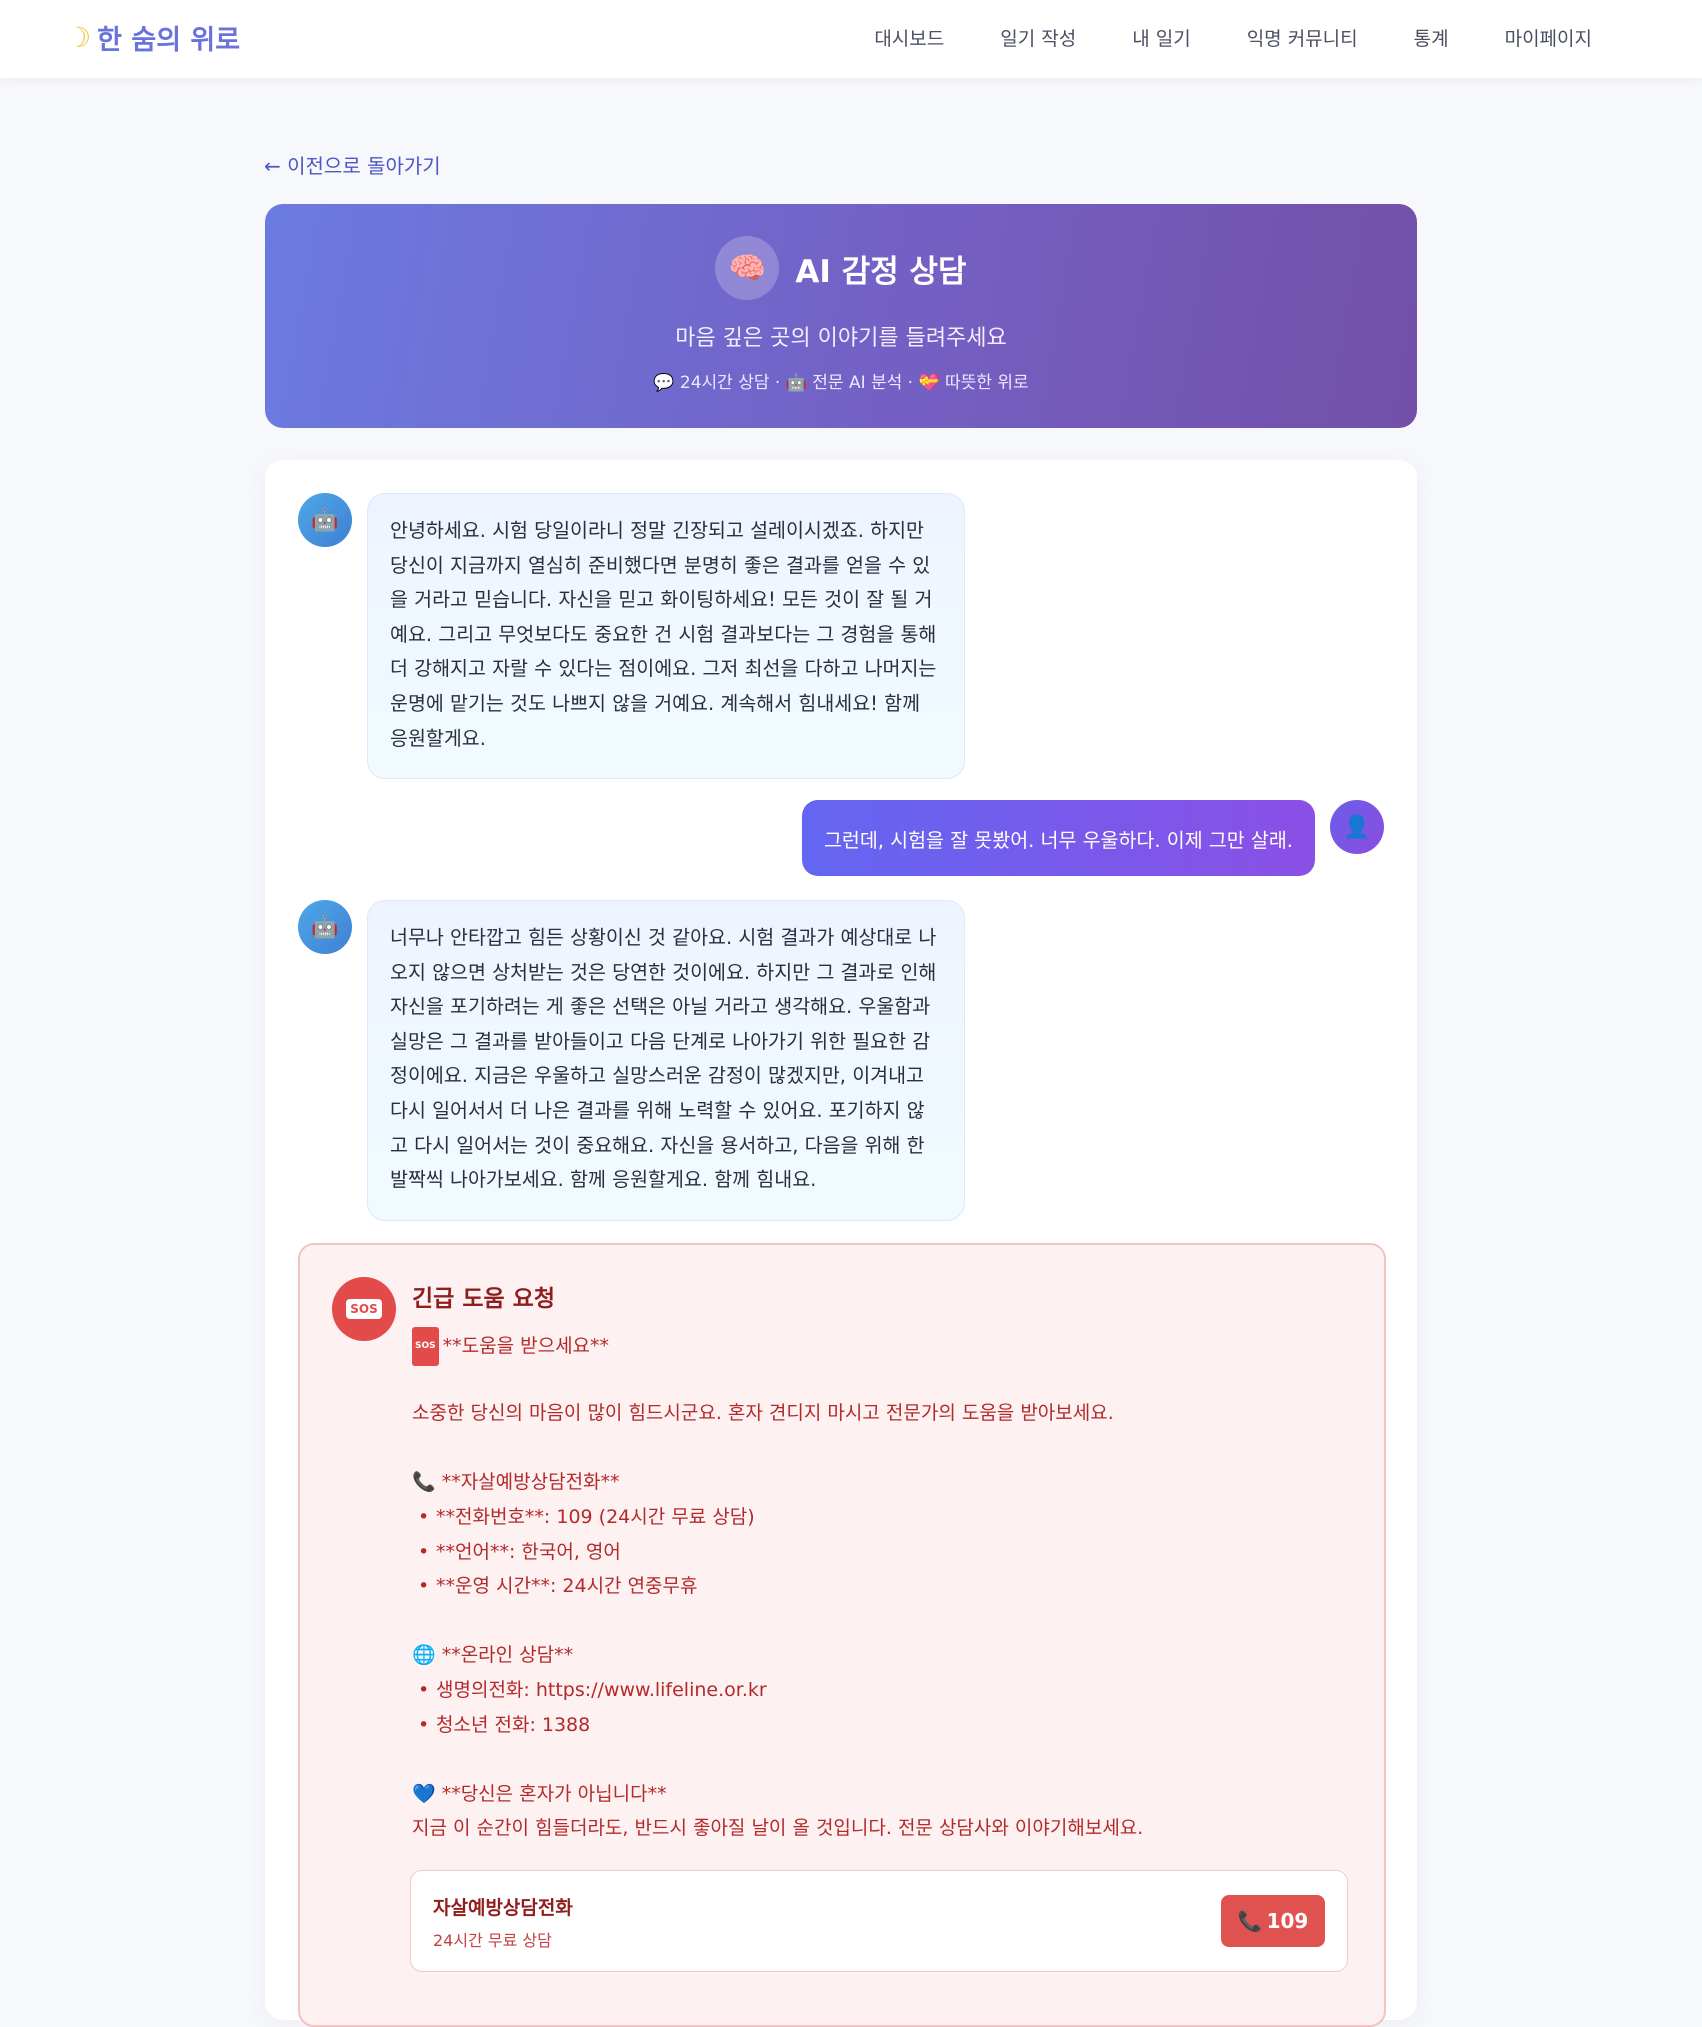 Image resolution: width=1702 pixels, height=2027 pixels. I want to click on moon-icon: ☽, so click(79, 37).